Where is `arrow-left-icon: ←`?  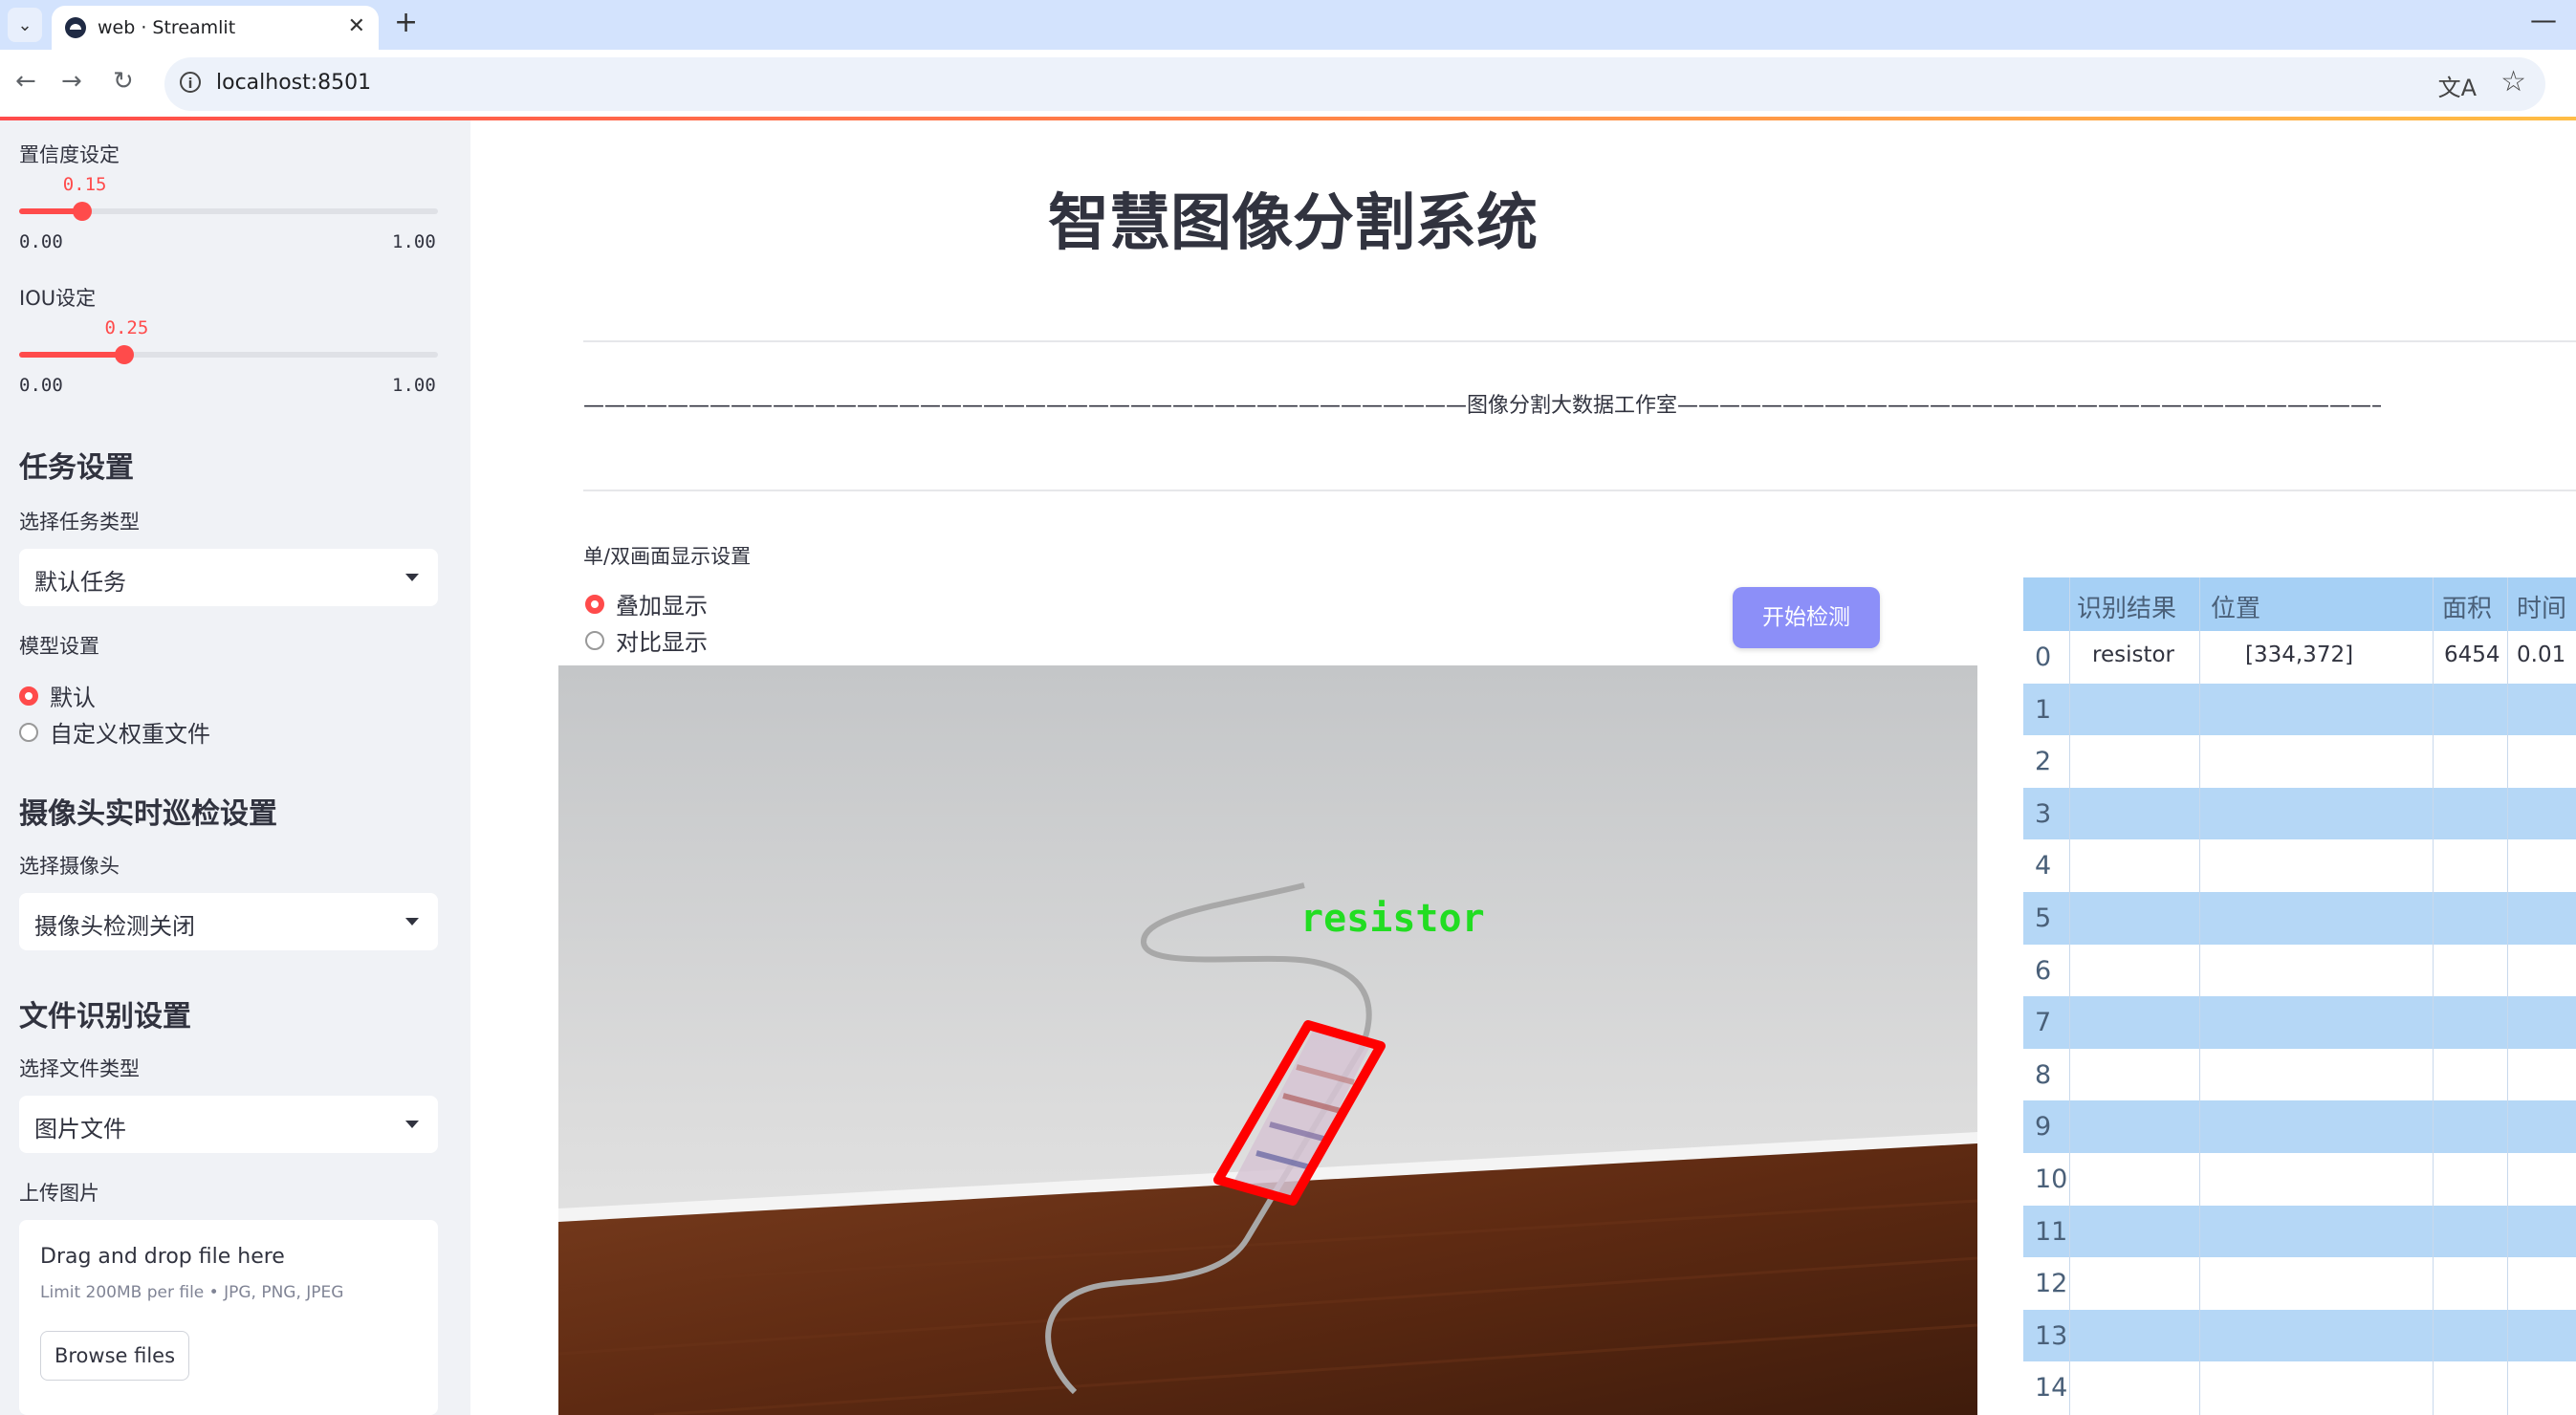 arrow-left-icon: ← is located at coordinates (25, 81).